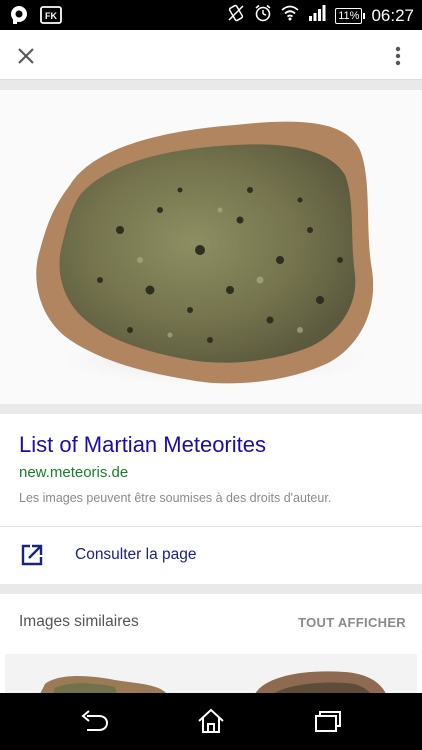 Image resolution: width=422 pixels, height=750 pixels. Describe the element at coordinates (73, 472) in the screenshot. I see `result-url: new.meteoris.de` at that location.